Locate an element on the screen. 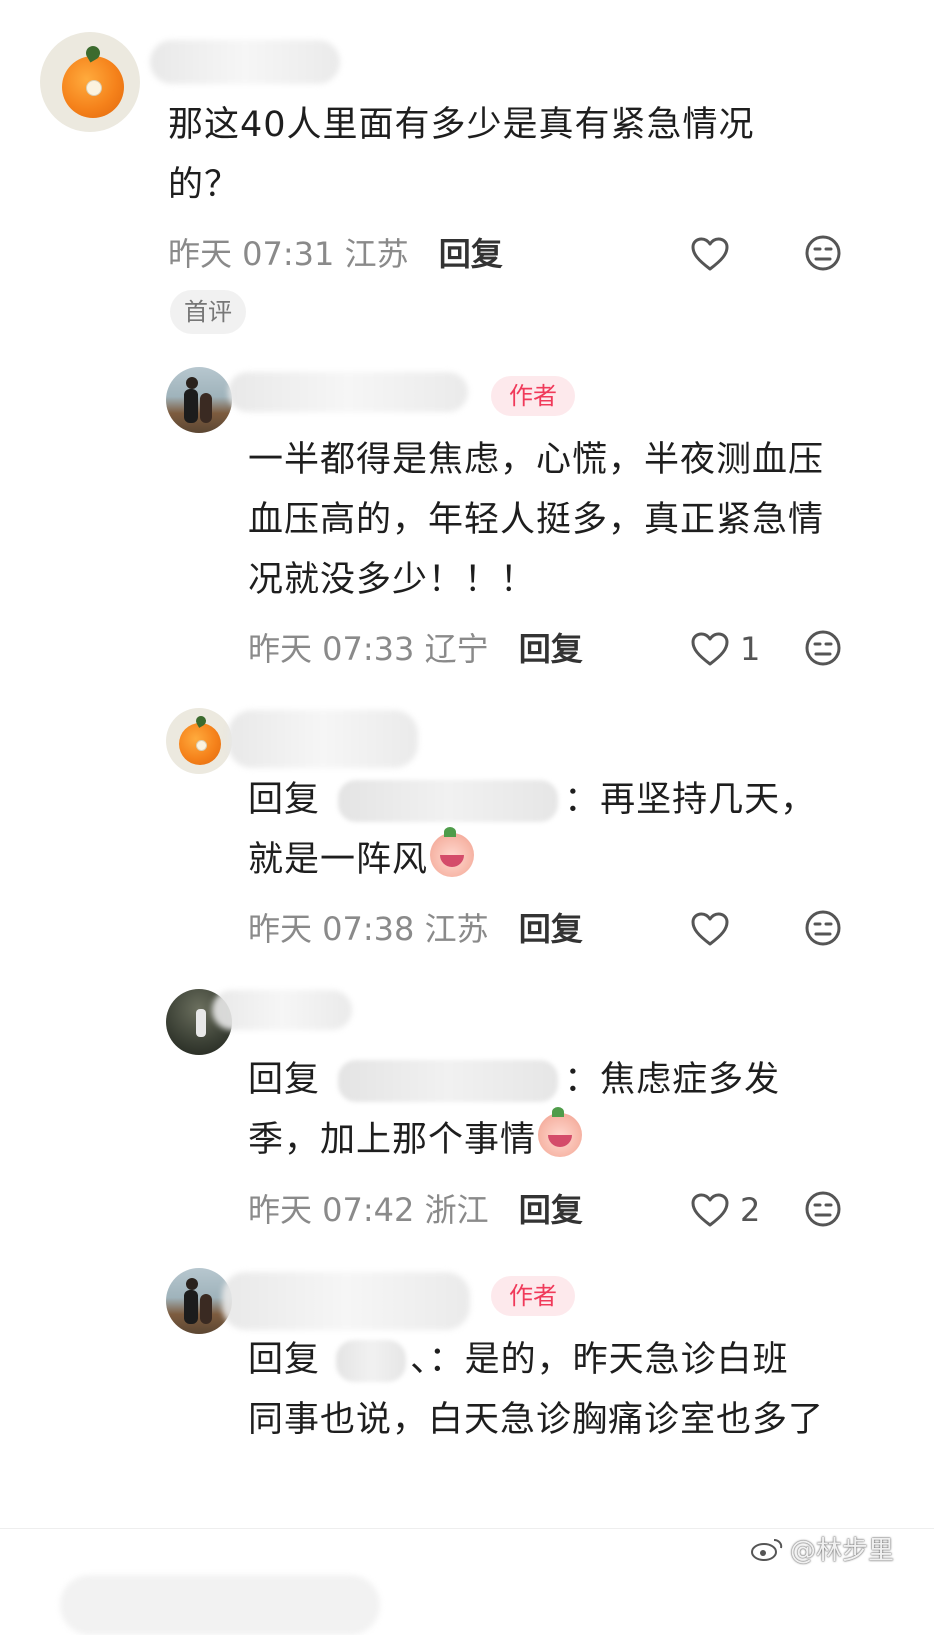 Image resolution: width=934 pixels, height=1635 pixels. comment-meta: 昨天 07:38 江苏 回复 is located at coordinates (415, 929).